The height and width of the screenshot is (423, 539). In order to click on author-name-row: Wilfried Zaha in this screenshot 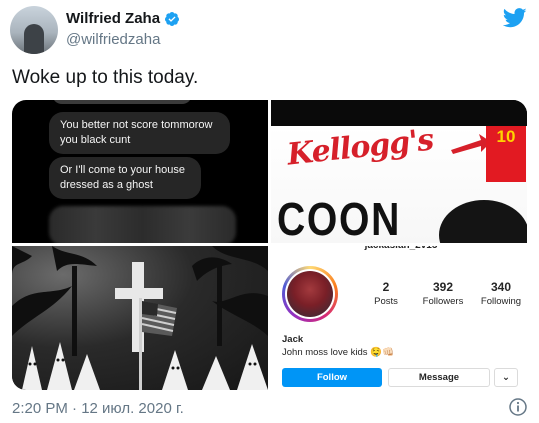, I will do `click(123, 18)`.